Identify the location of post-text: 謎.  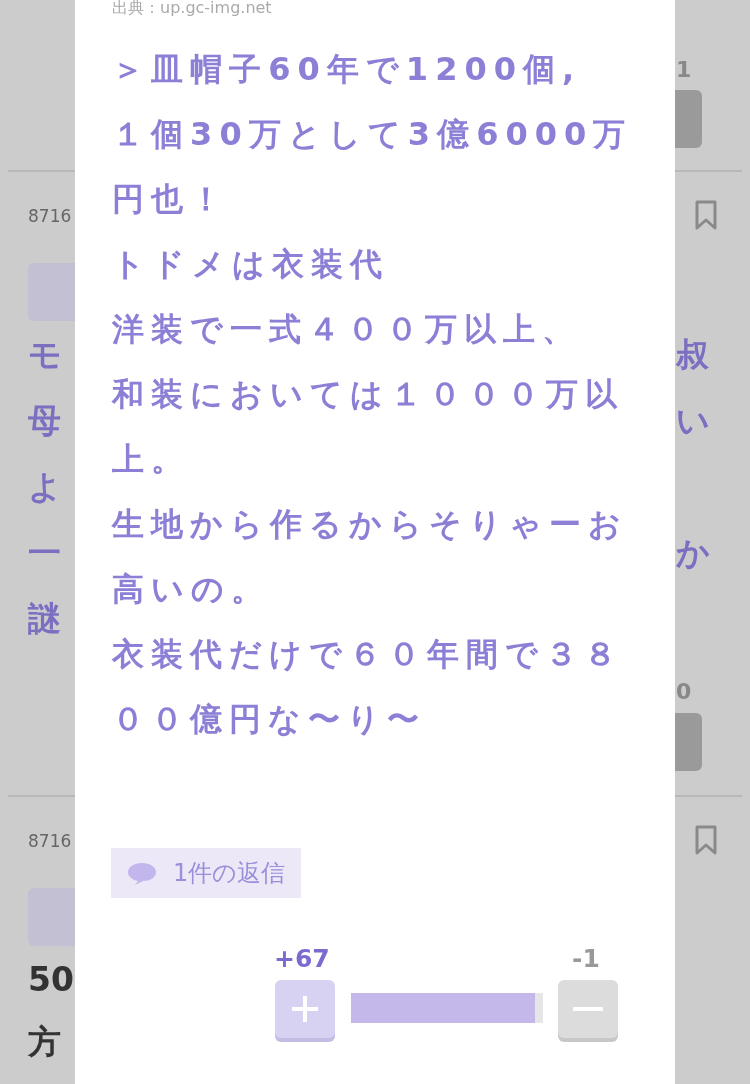
(44, 619).